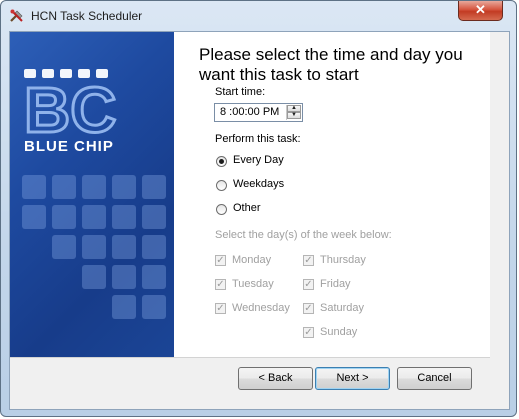 This screenshot has height=419, width=519. Describe the element at coordinates (258, 160) in the screenshot. I see `radio-every-day-label: Every Day` at that location.